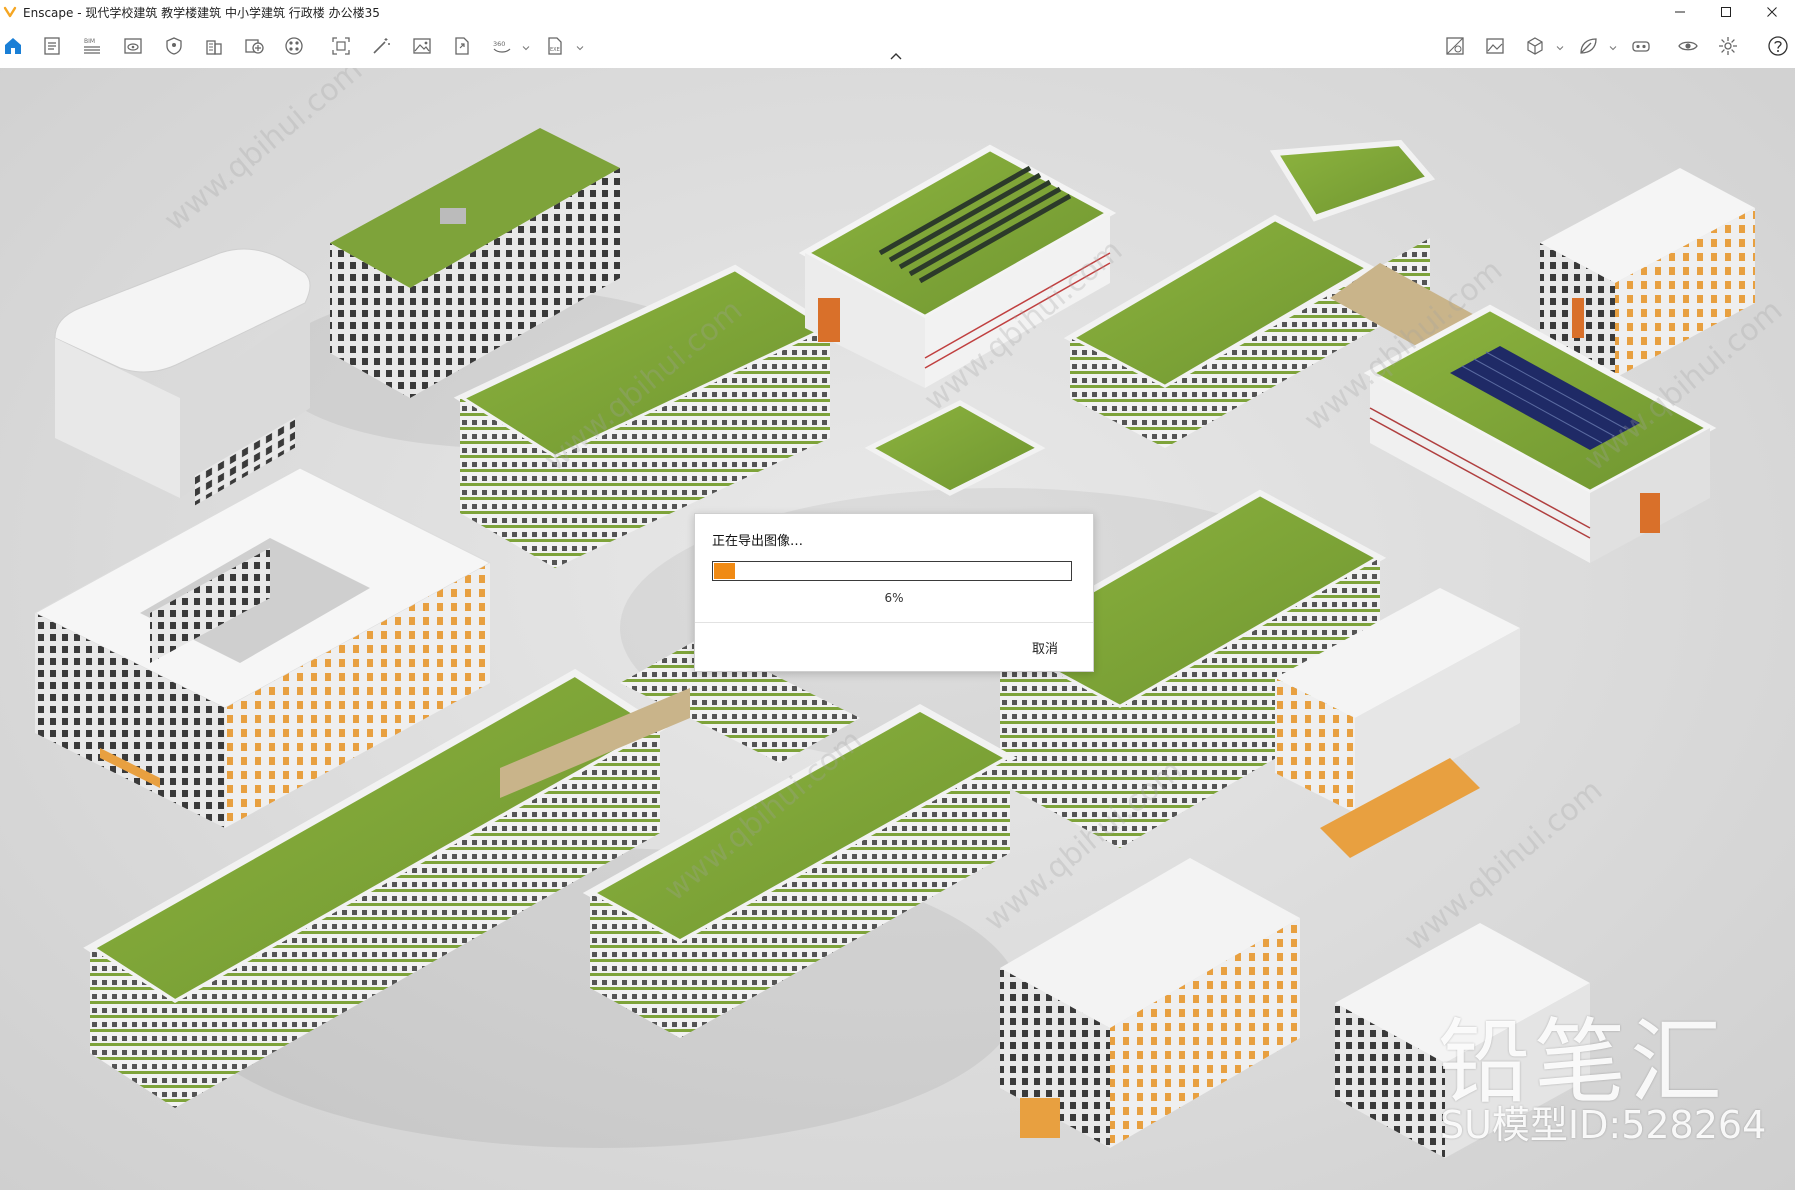 The height and width of the screenshot is (1190, 1795). I want to click on building-icon, so click(214, 47).